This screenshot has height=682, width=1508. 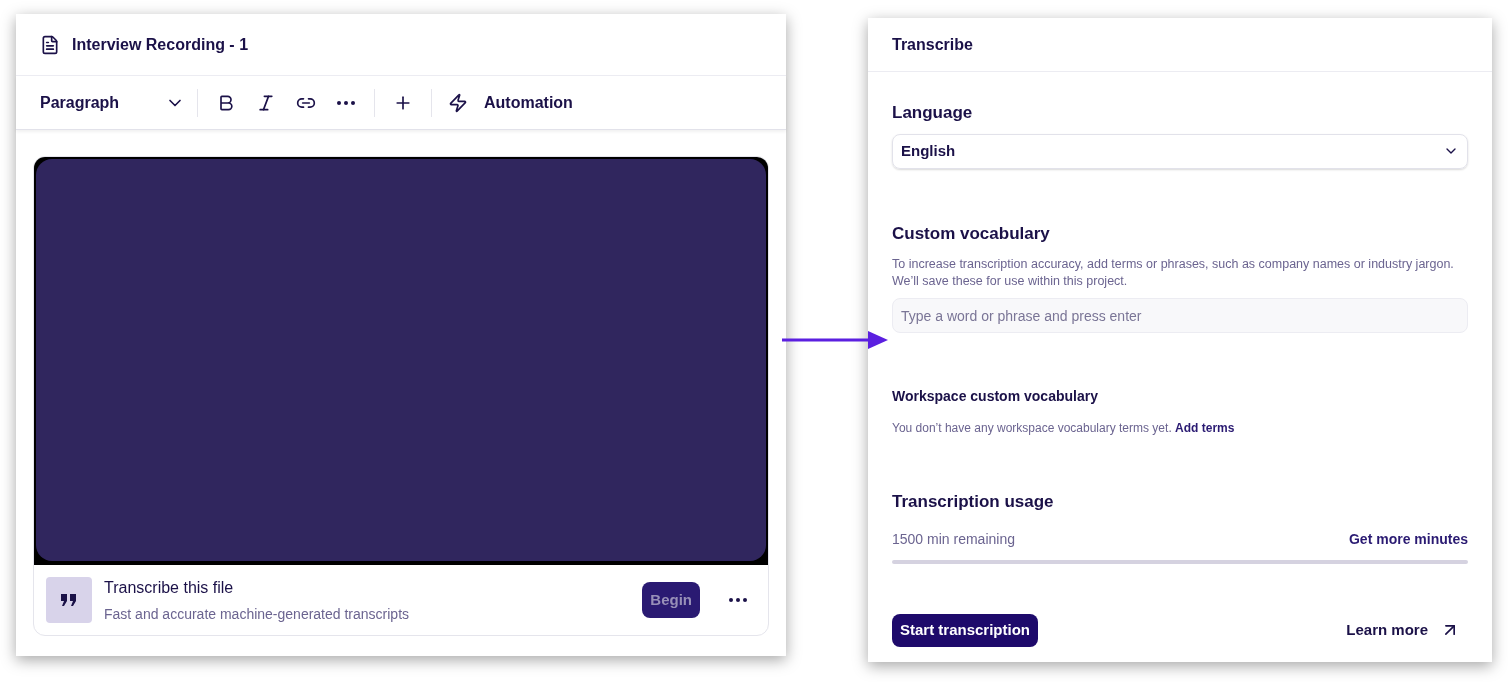 What do you see at coordinates (1173, 273) in the screenshot?
I see `section-description: To increase transcription accuracy, add terms or phrases, such as company names or industry jargon. We’ll save these for use within this project.` at bounding box center [1173, 273].